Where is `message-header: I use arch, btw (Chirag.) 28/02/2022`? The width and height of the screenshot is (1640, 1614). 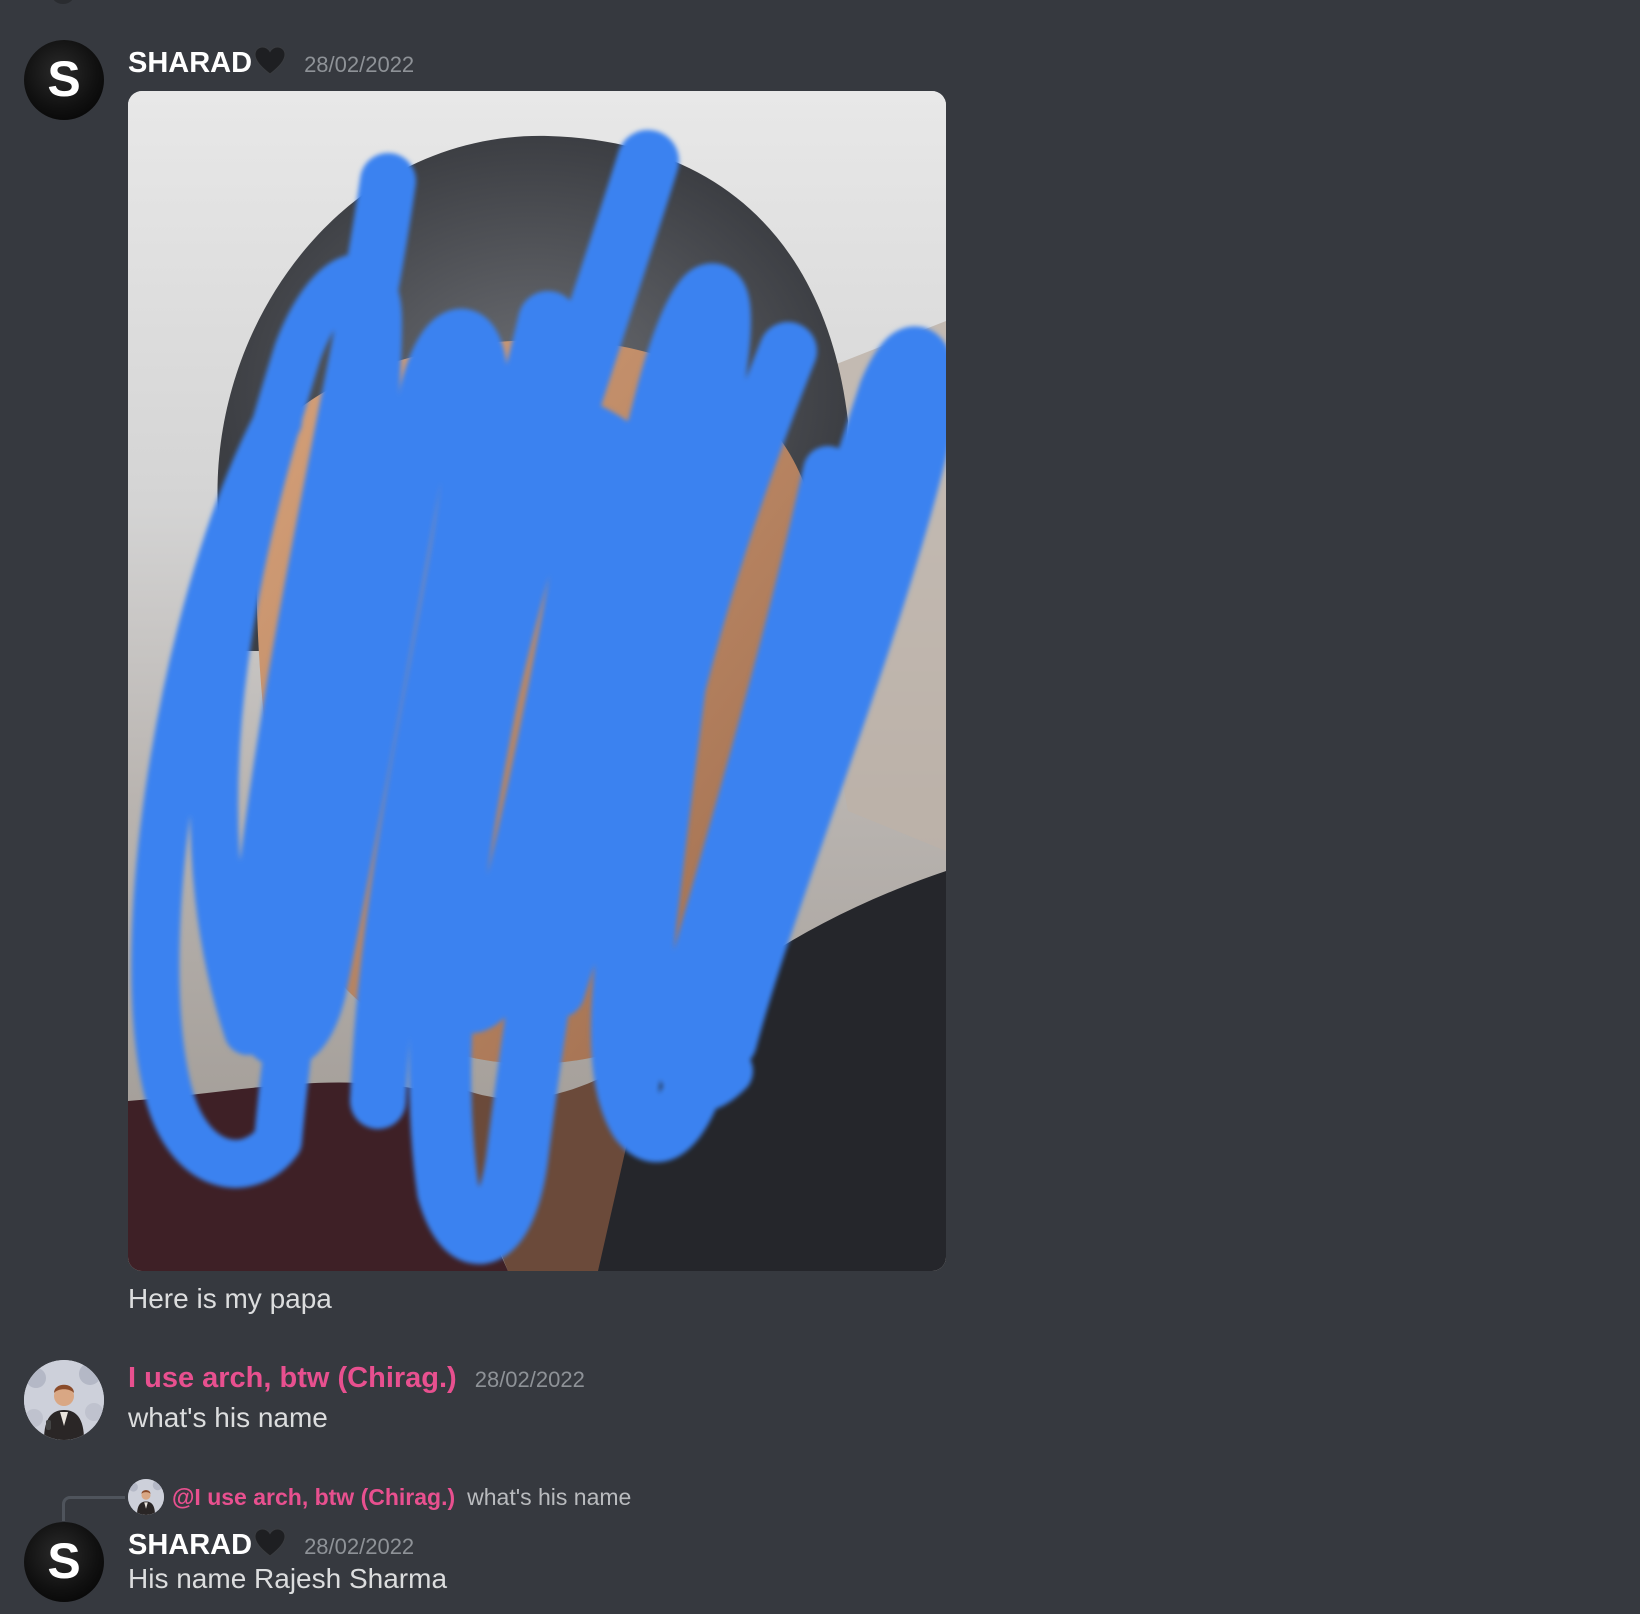 message-header: I use arch, btw (Chirag.) 28/02/2022 is located at coordinates (356, 1378).